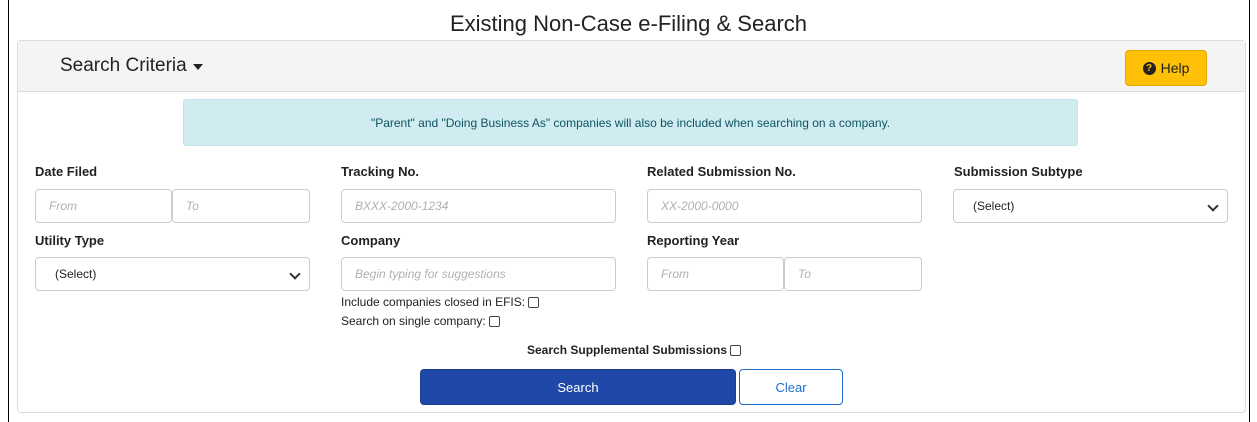 Image resolution: width=1257 pixels, height=422 pixels. What do you see at coordinates (76, 274) in the screenshot?
I see `utility-type-value: (Select)` at bounding box center [76, 274].